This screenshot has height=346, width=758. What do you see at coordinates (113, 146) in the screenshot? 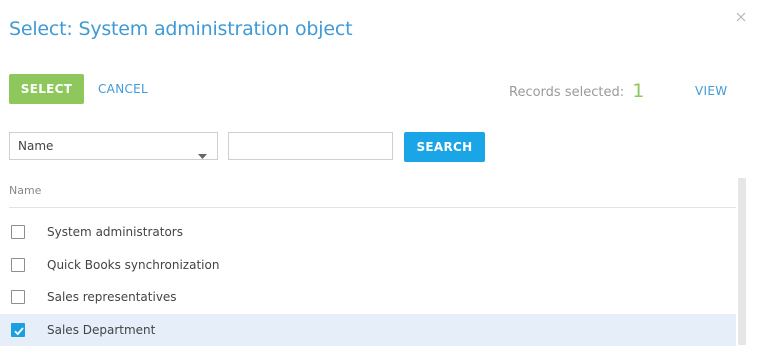
I see `column-dropdown: Name` at bounding box center [113, 146].